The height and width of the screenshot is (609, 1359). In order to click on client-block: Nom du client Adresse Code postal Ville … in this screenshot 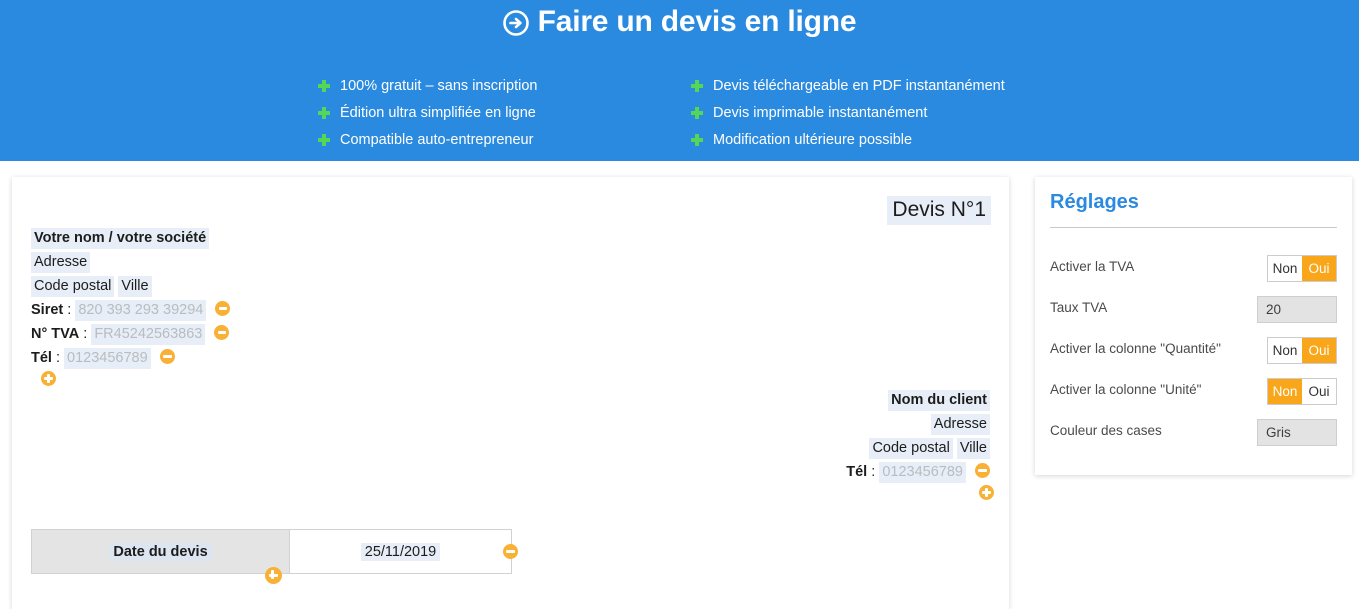, I will do `click(918, 437)`.